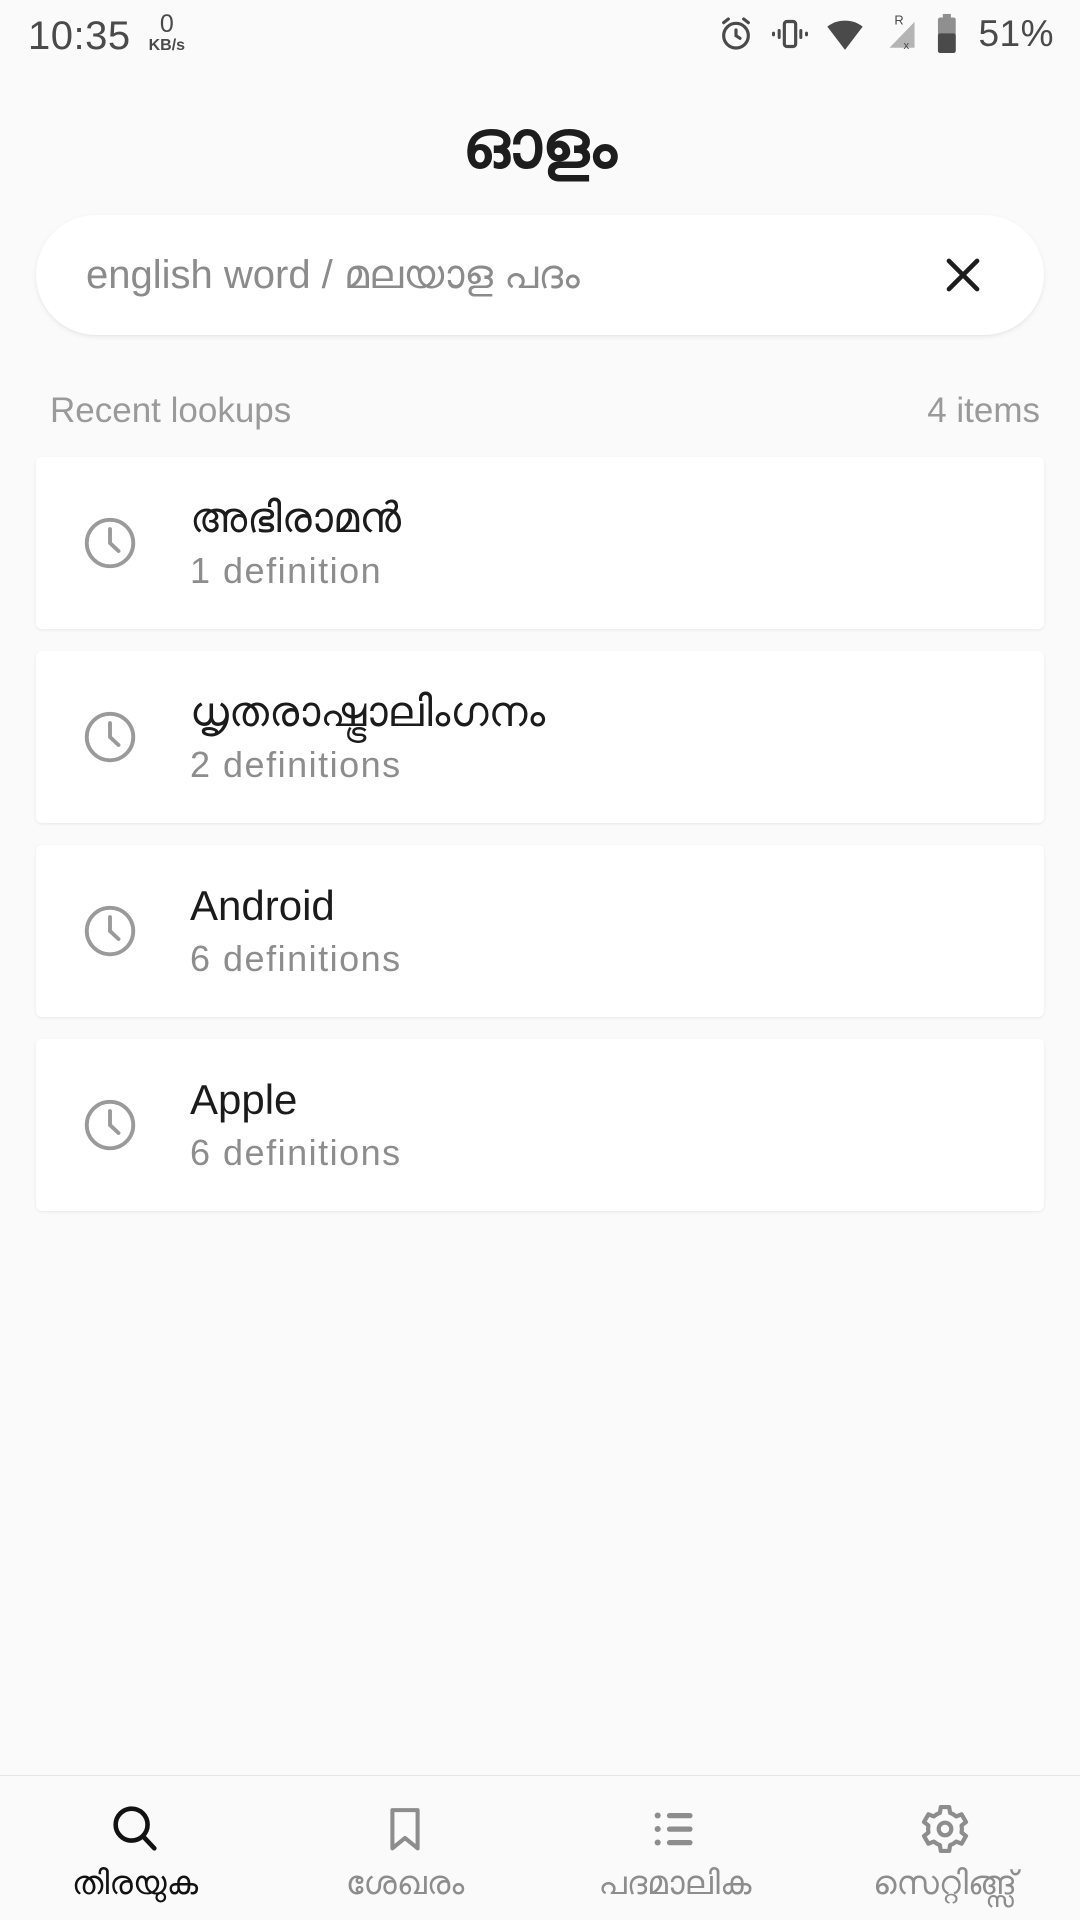 This screenshot has height=1920, width=1080. I want to click on alarm-icon, so click(736, 34).